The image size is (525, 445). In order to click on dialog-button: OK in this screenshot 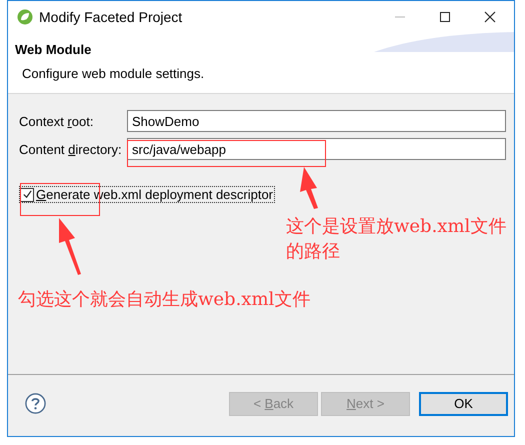, I will do `click(463, 404)`.